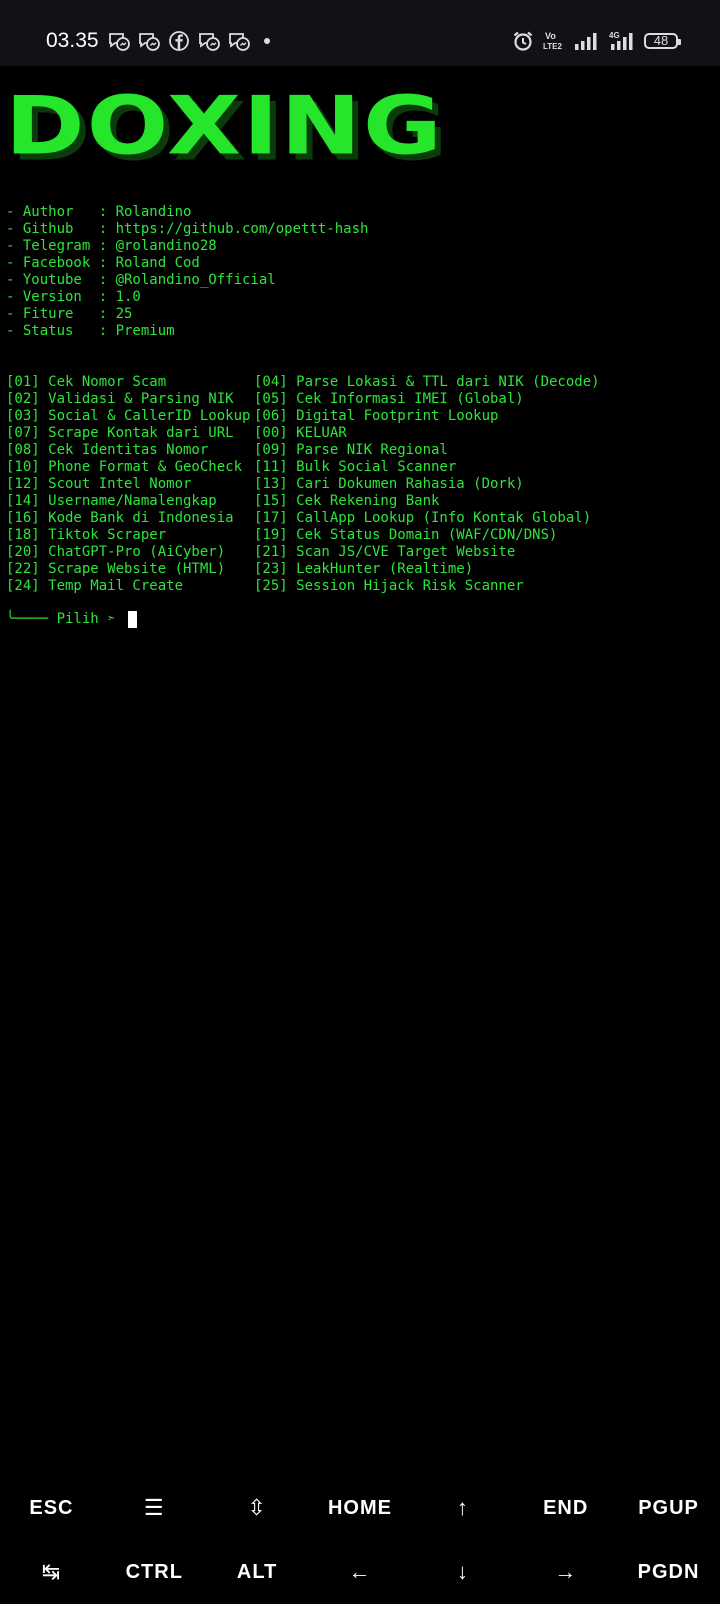  Describe the element at coordinates (427, 518) in the screenshot. I see `menu-item: [17] CallApp Lookup (Info Kontak Global)` at that location.